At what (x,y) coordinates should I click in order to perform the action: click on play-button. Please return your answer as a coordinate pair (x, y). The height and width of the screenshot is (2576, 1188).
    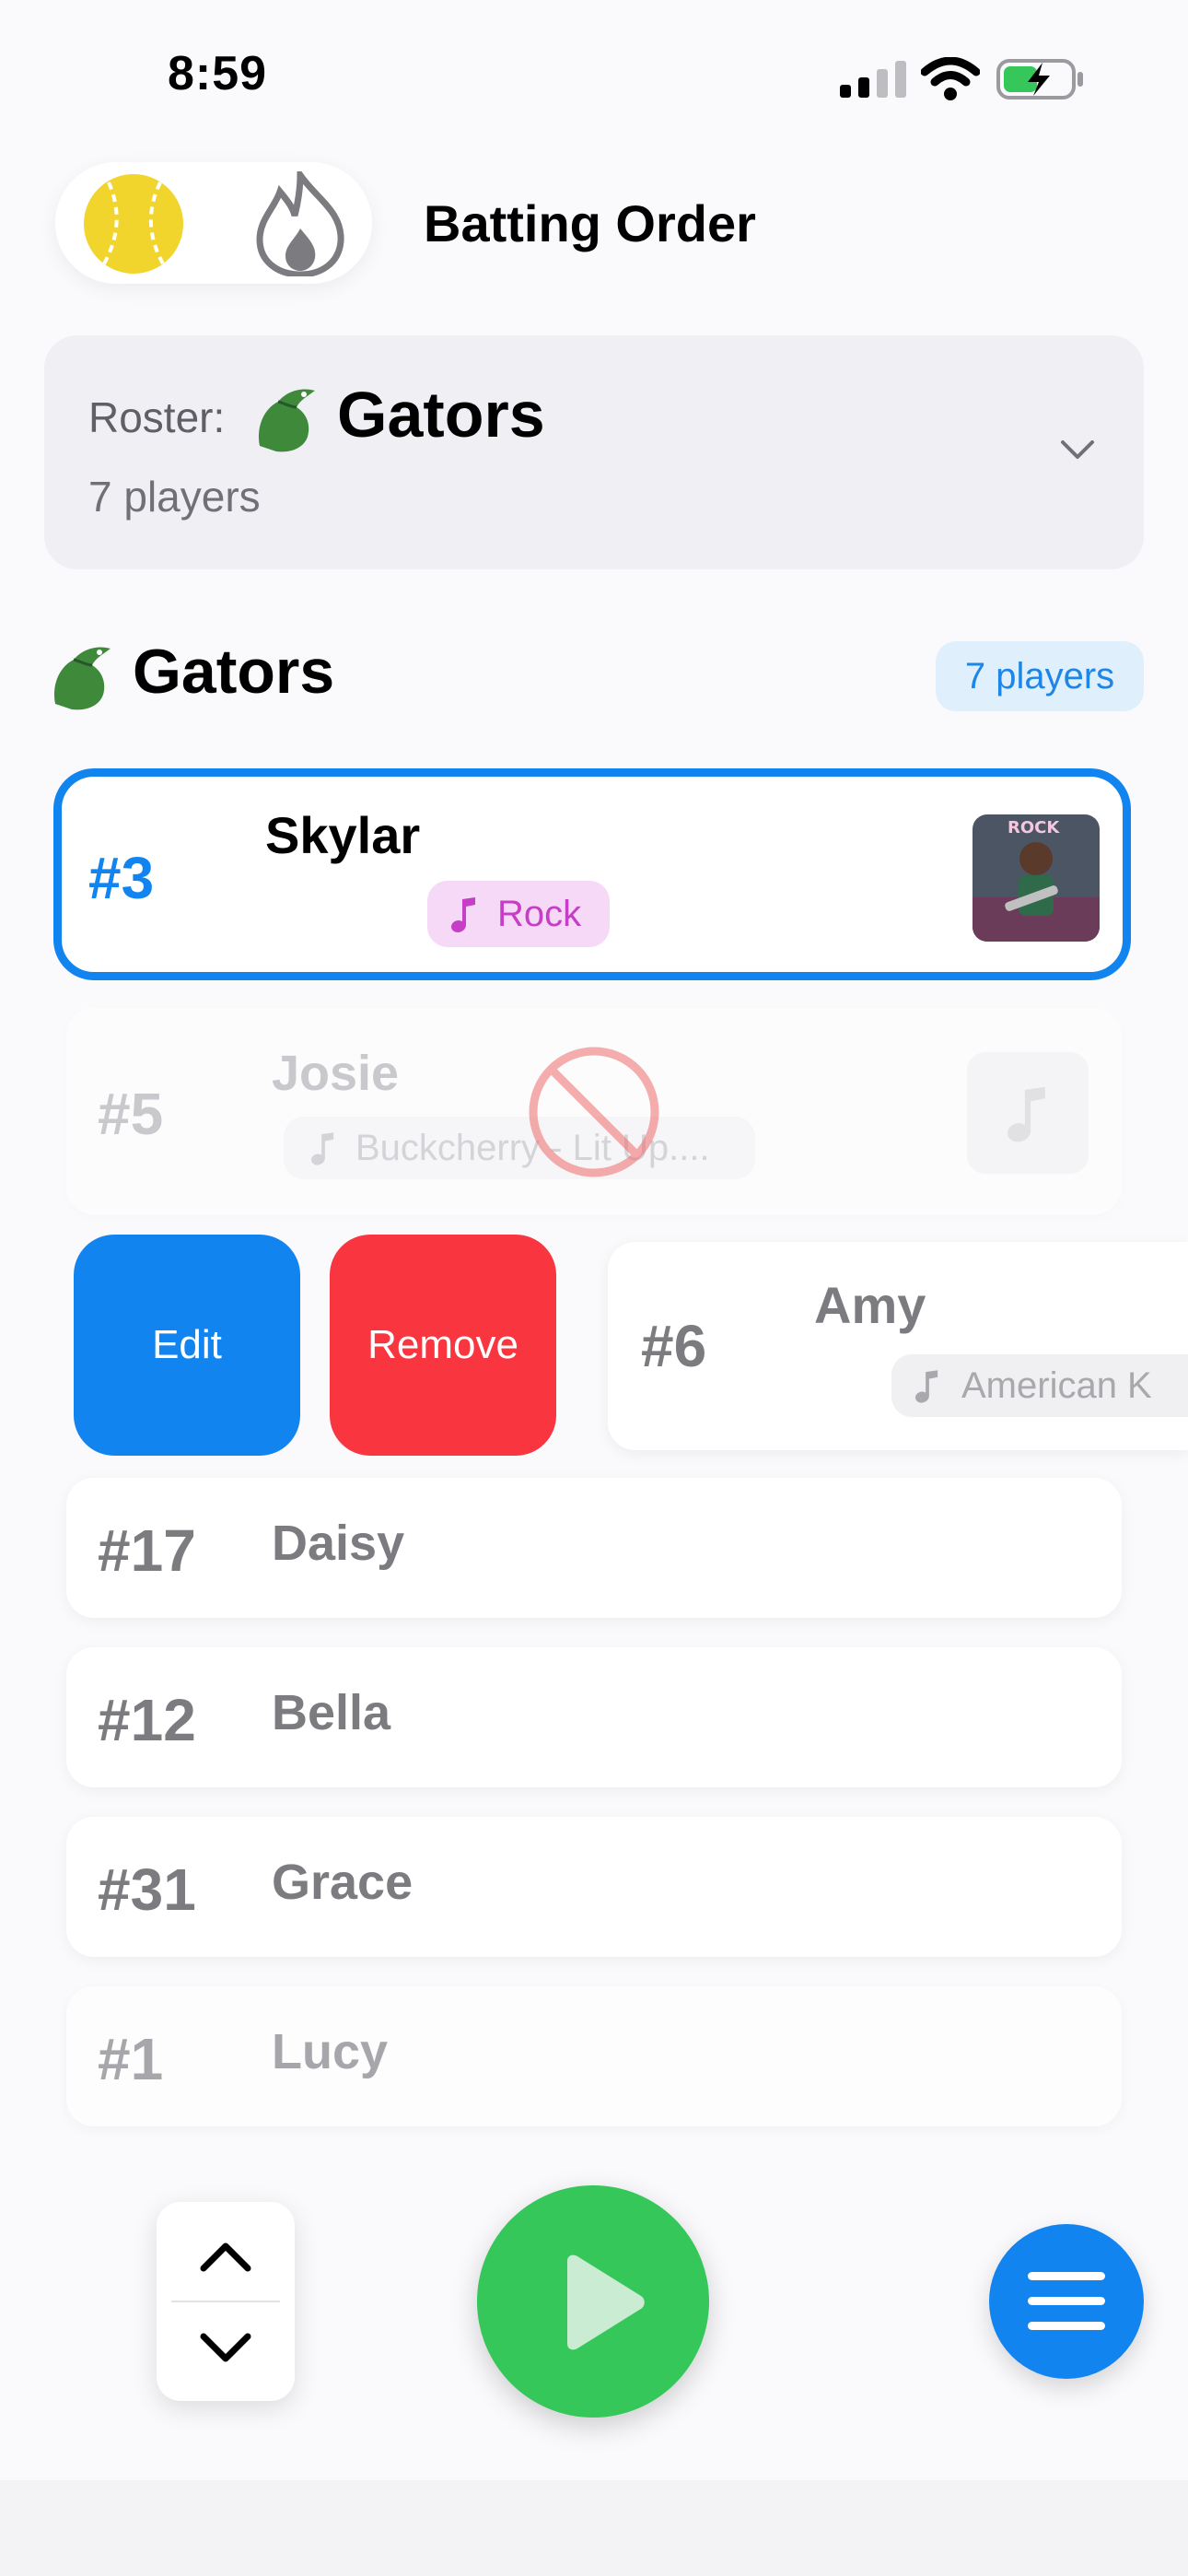
    Looking at the image, I should click on (593, 2301).